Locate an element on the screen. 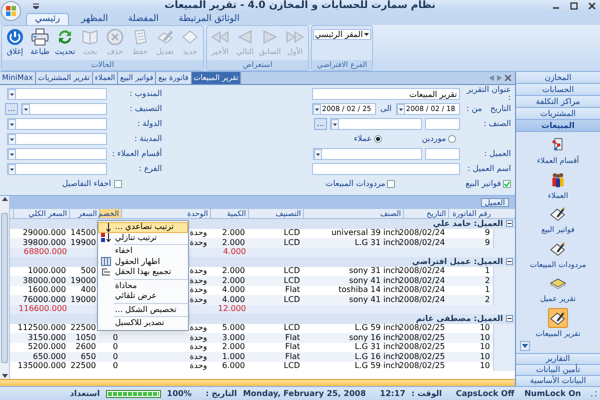 This screenshot has width=600, height=400. quick-access-icon is located at coordinates (36, 6).